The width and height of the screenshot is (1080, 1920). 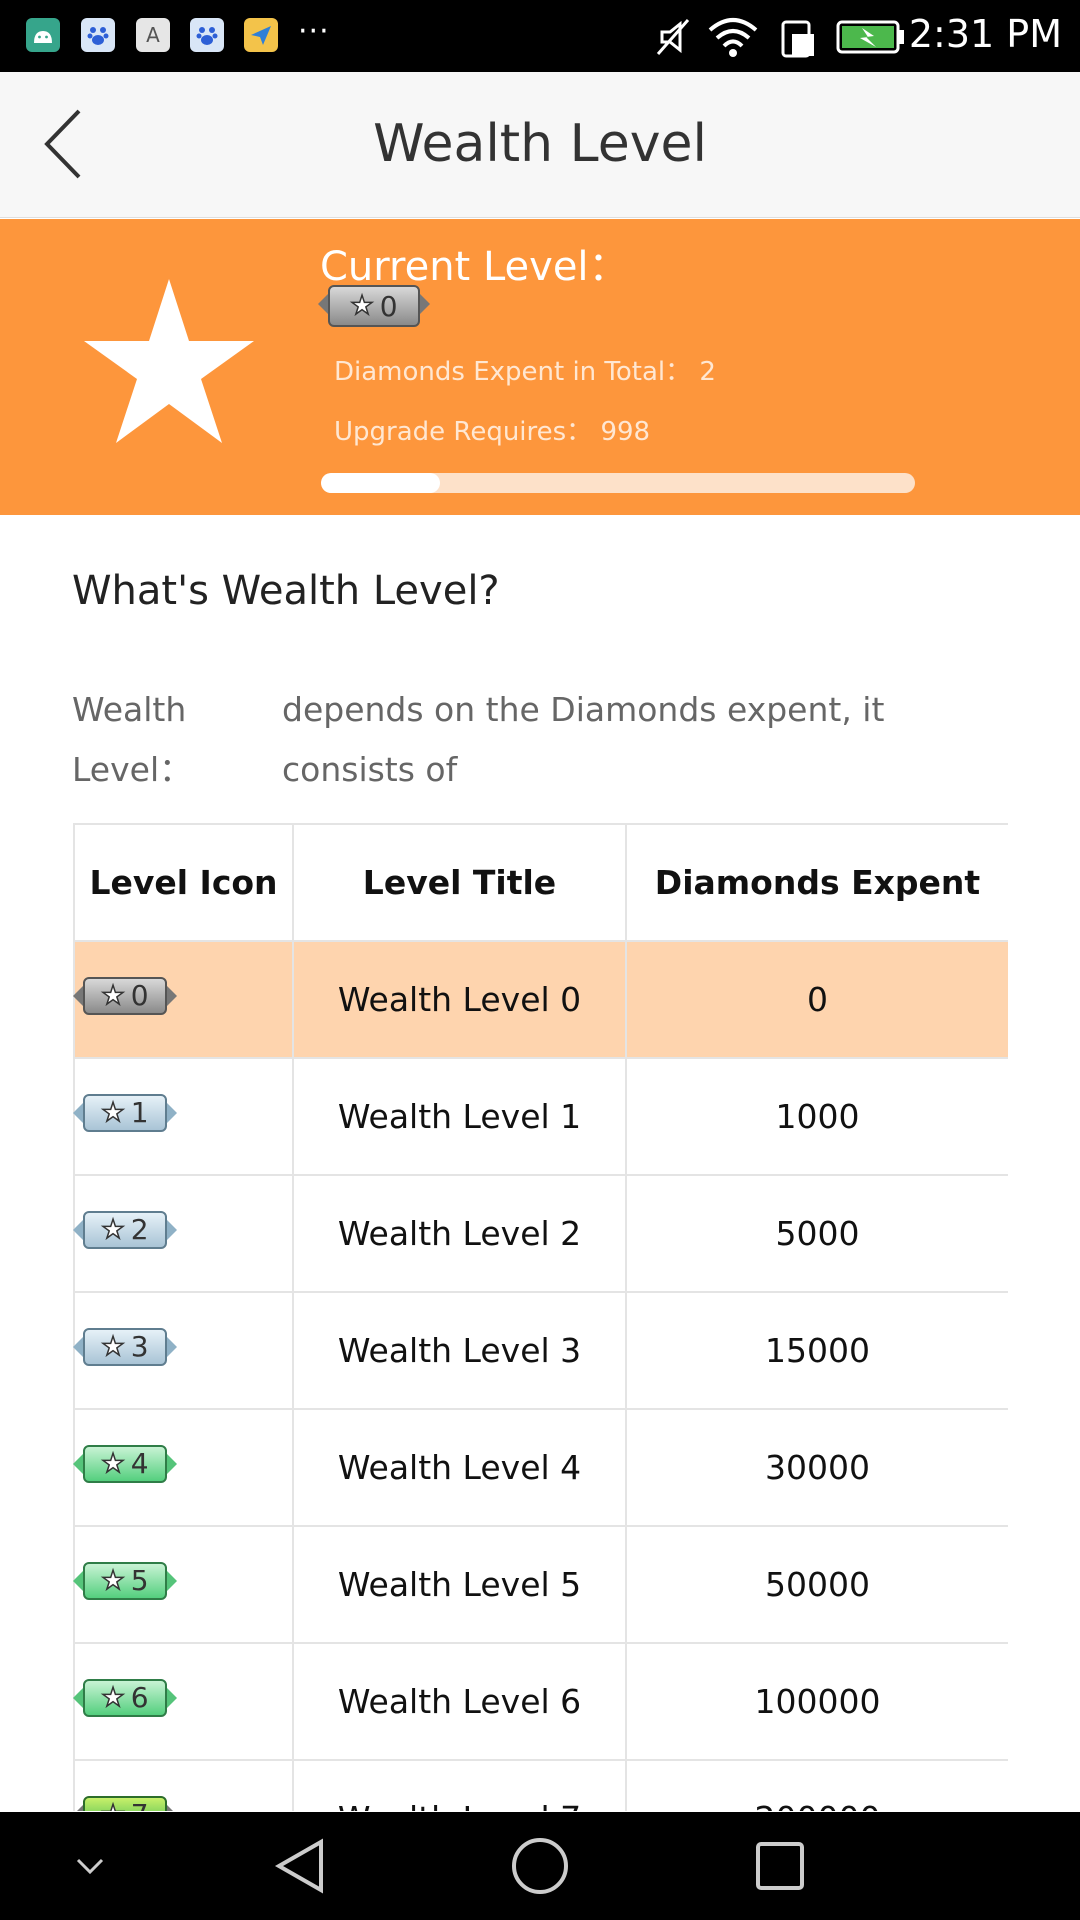 What do you see at coordinates (733, 37) in the screenshot?
I see `wifi-icon` at bounding box center [733, 37].